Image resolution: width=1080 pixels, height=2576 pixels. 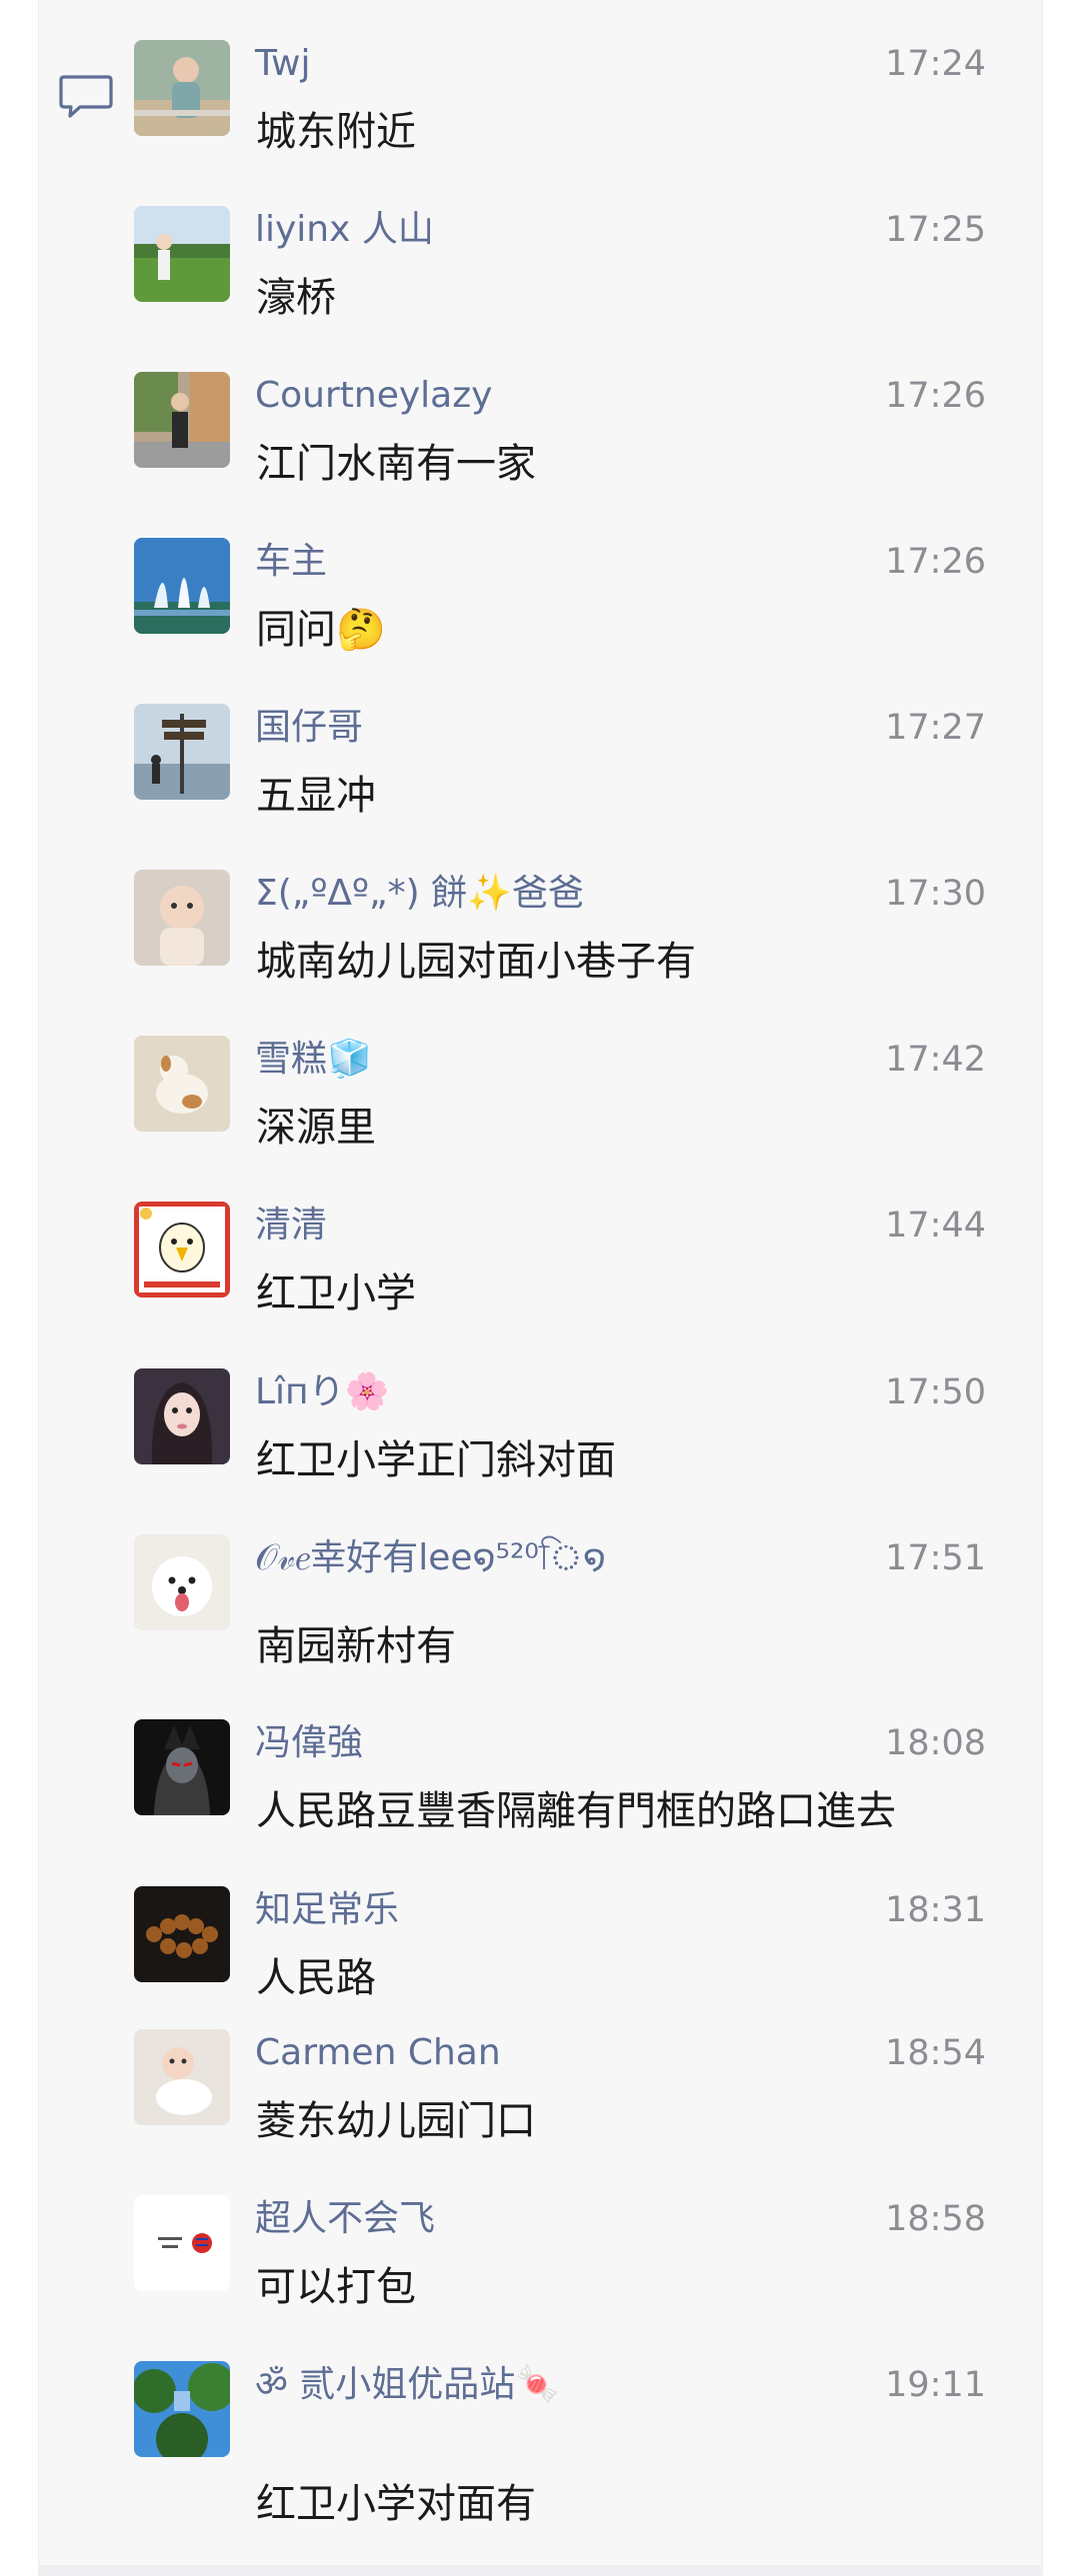 I want to click on message-time: 17:51, so click(x=935, y=1558).